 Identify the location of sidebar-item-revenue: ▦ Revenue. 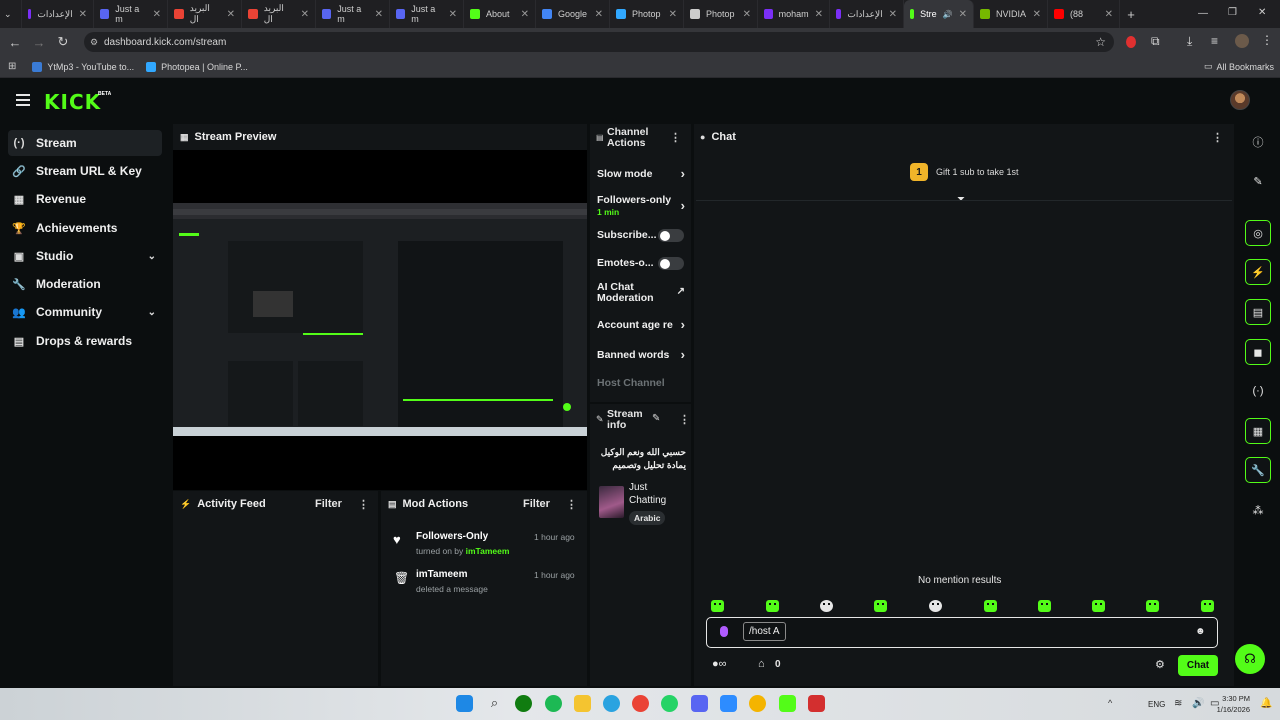
(85, 199).